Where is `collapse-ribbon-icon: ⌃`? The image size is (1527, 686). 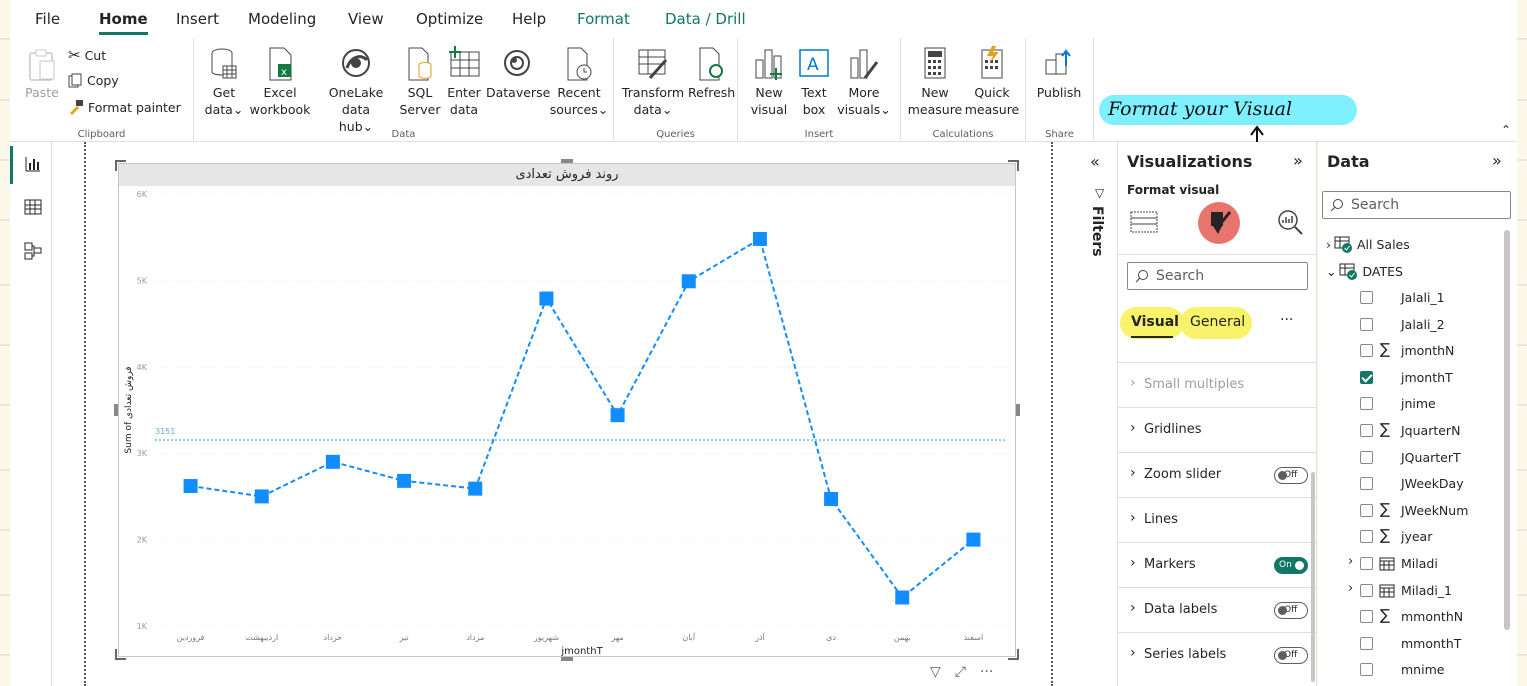
collapse-ribbon-icon: ⌃ is located at coordinates (1506, 130).